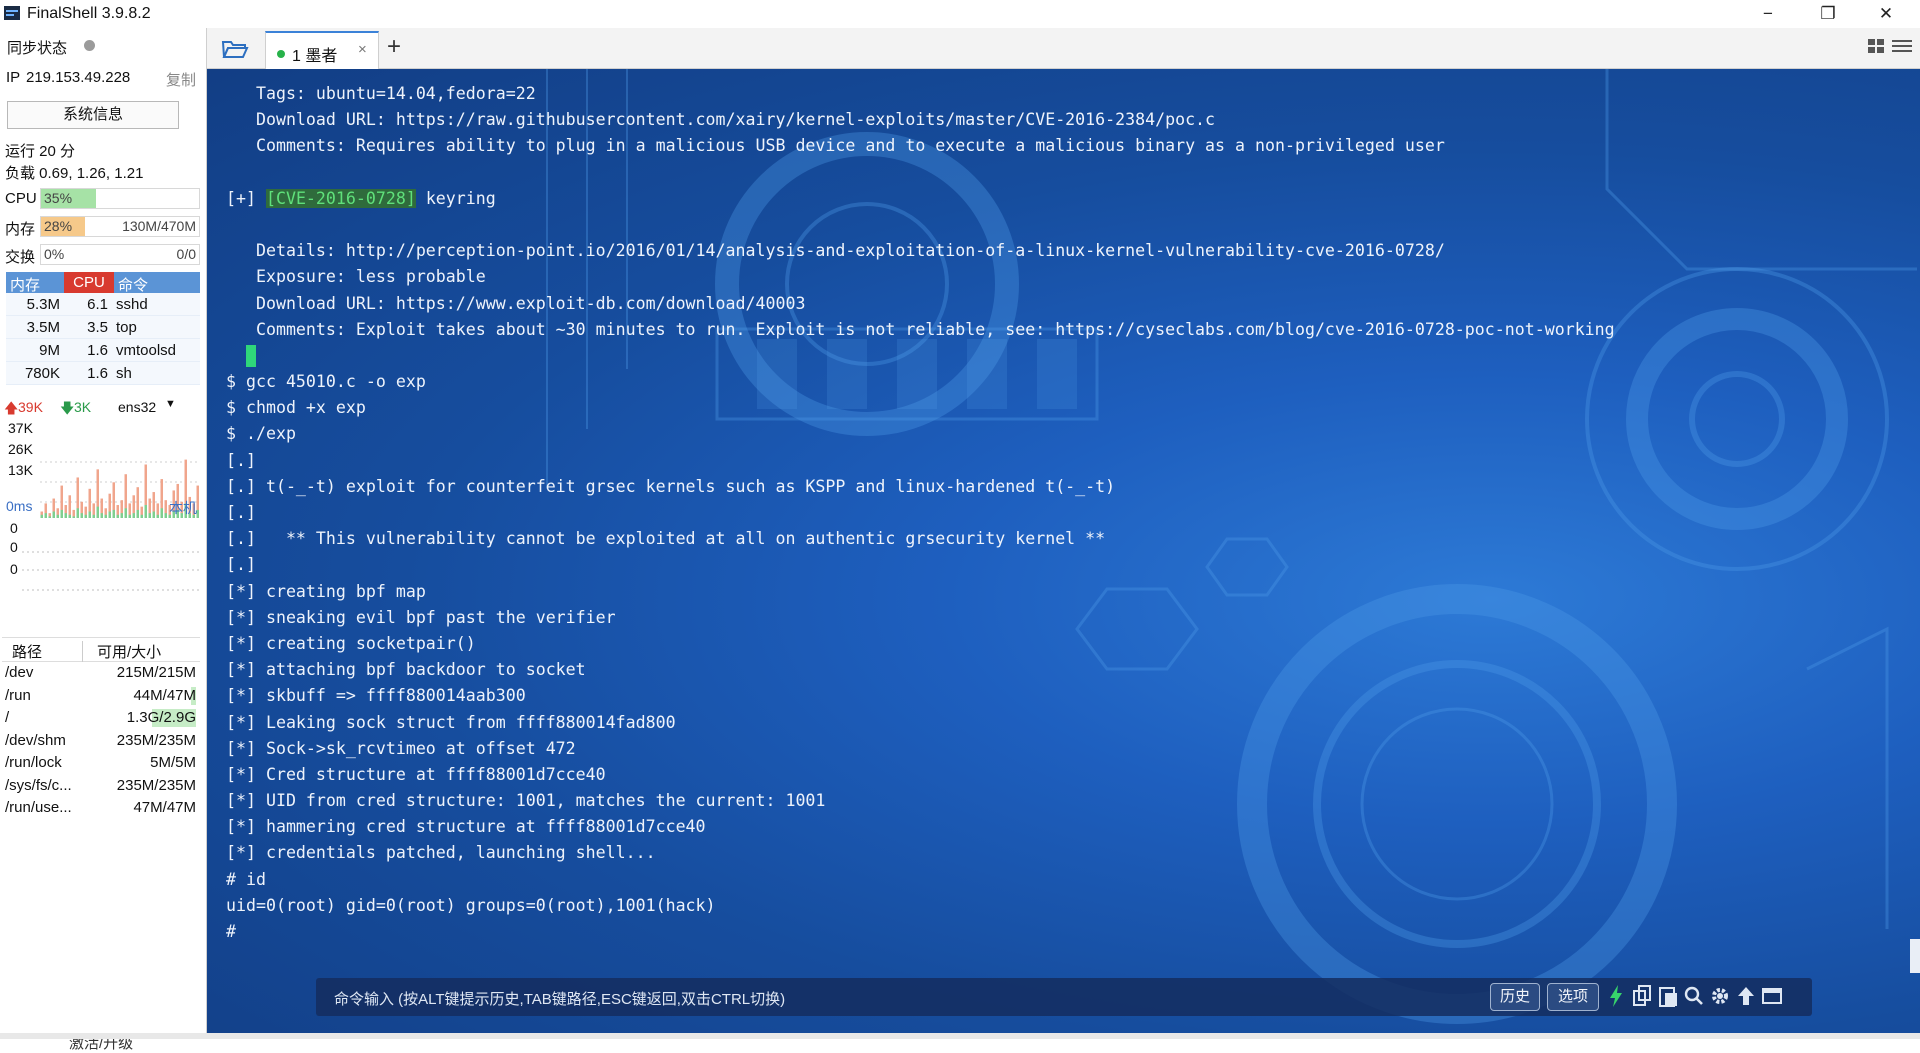 The width and height of the screenshot is (1920, 1053). What do you see at coordinates (27, 651) in the screenshot?
I see `disk-header-path: 路径` at bounding box center [27, 651].